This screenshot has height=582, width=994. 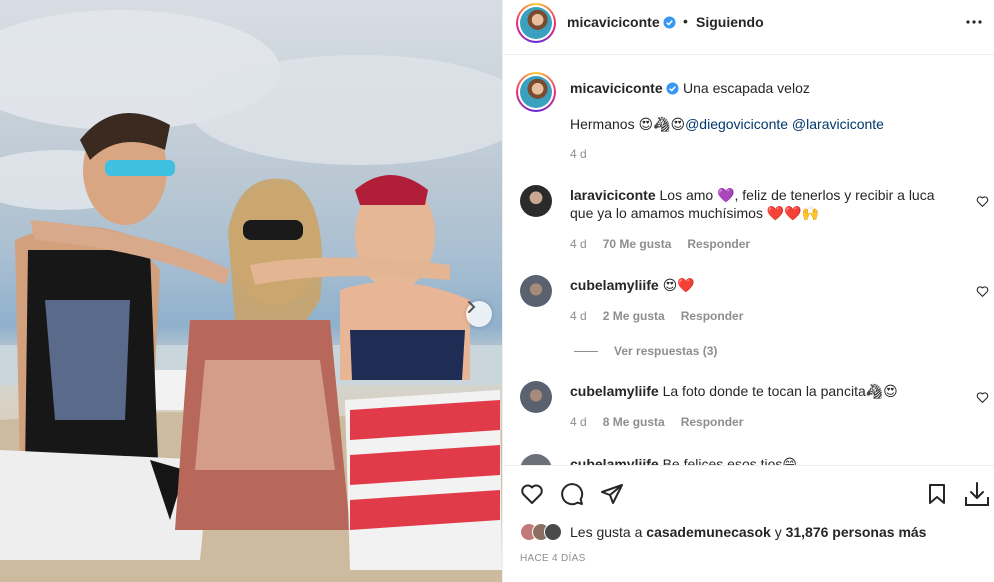 I want to click on comment-likes: 8 Me gusta, so click(x=634, y=422).